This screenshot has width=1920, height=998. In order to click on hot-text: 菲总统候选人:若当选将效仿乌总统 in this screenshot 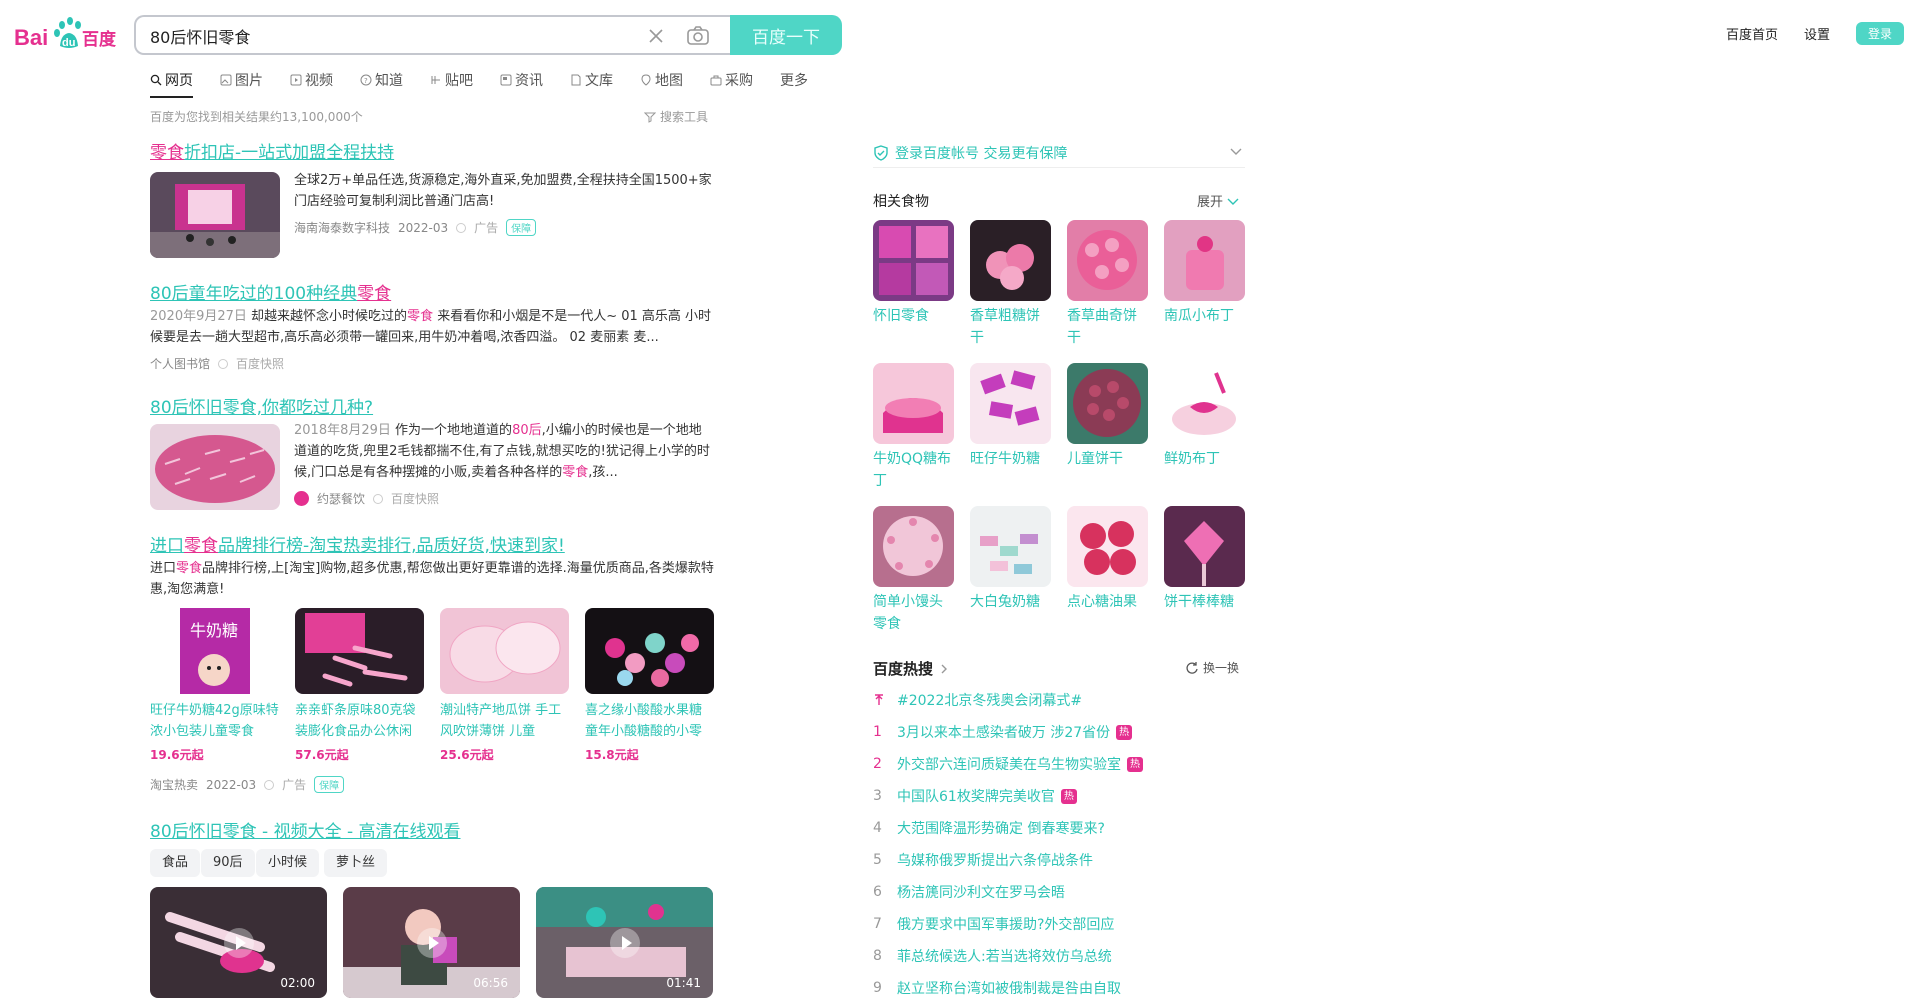, I will do `click(1004, 957)`.